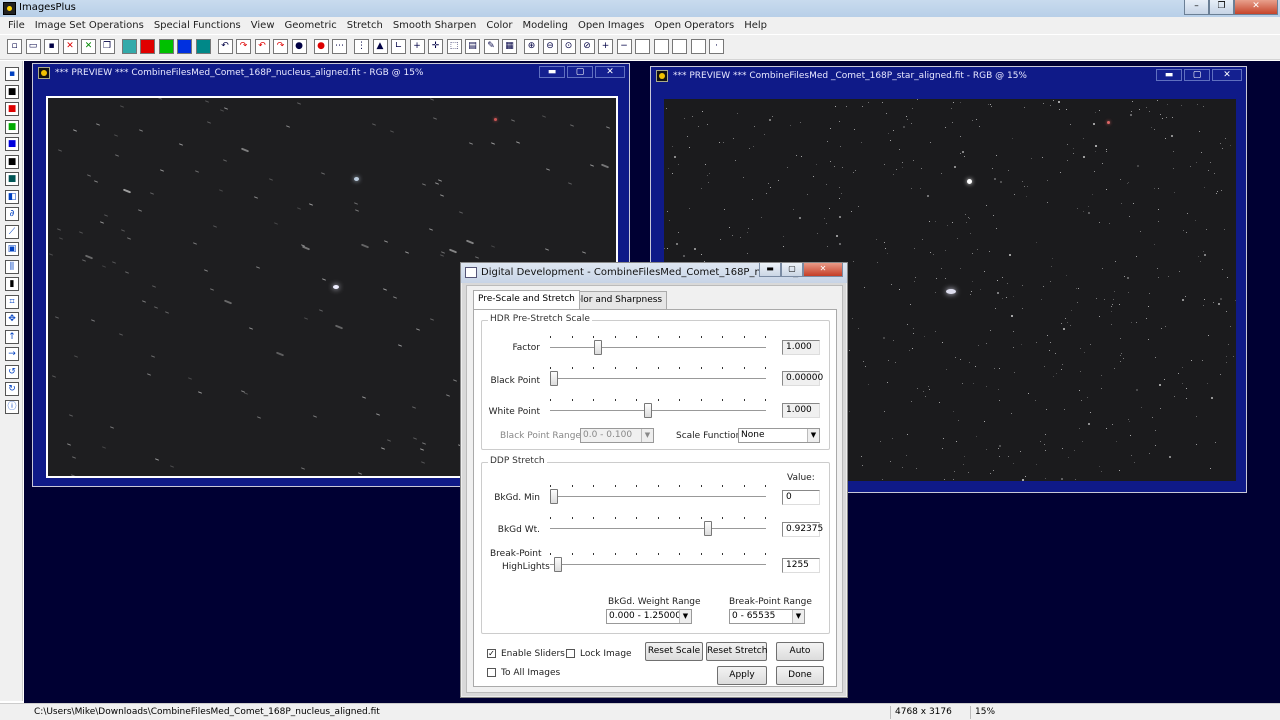 This screenshot has height=720, width=1280. What do you see at coordinates (12, 319) in the screenshot?
I see `move-icon: ✥` at bounding box center [12, 319].